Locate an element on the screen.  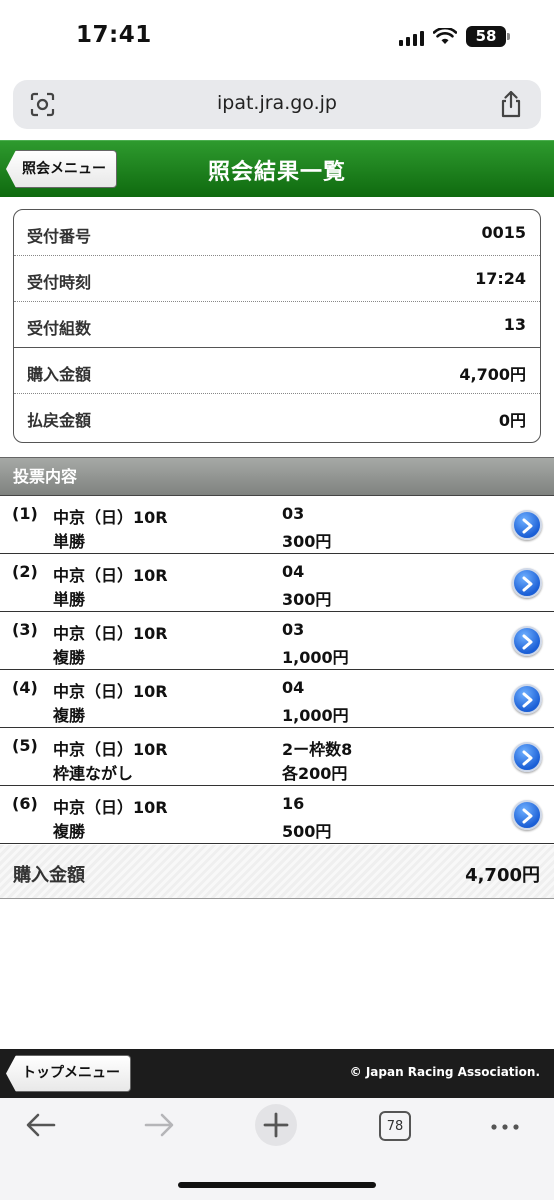
browser-toolbar: 78 is located at coordinates (277, 1149).